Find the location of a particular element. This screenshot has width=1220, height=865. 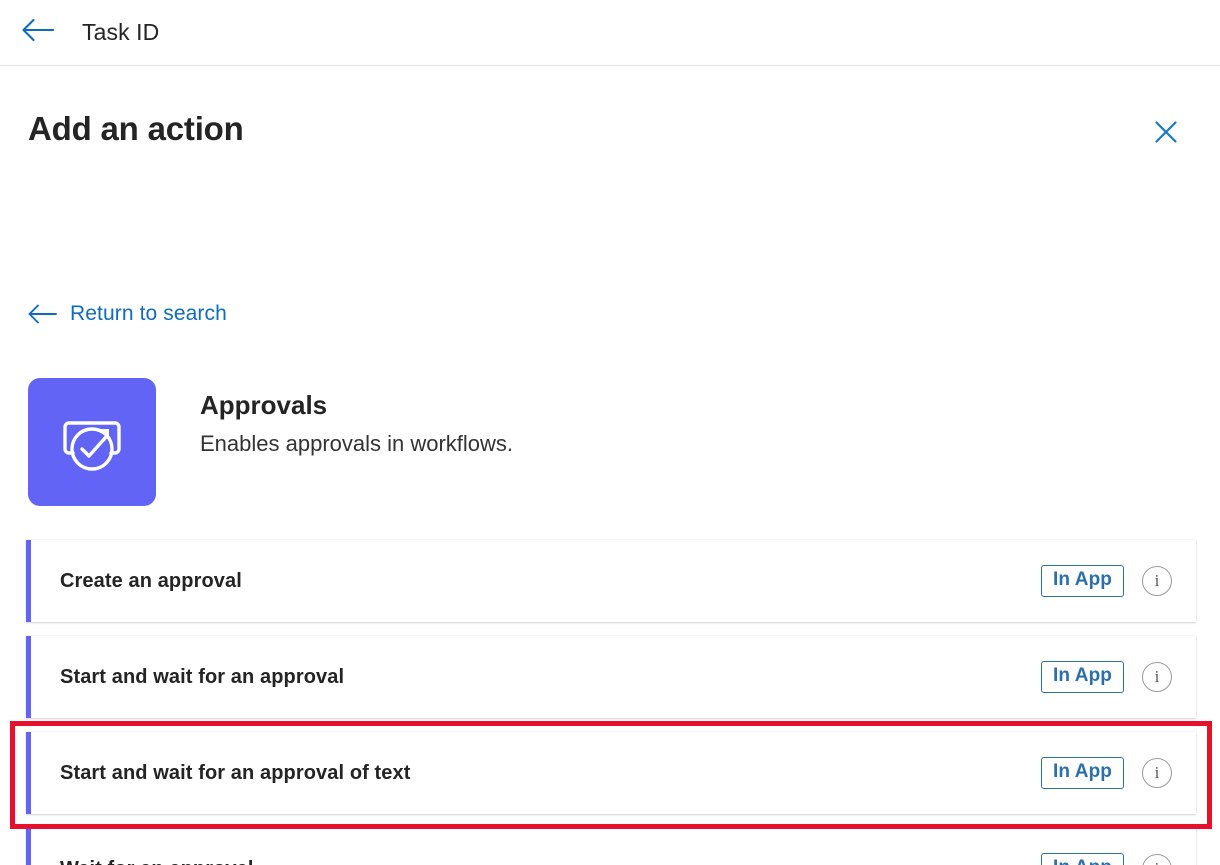

close-icon is located at coordinates (1166, 134).